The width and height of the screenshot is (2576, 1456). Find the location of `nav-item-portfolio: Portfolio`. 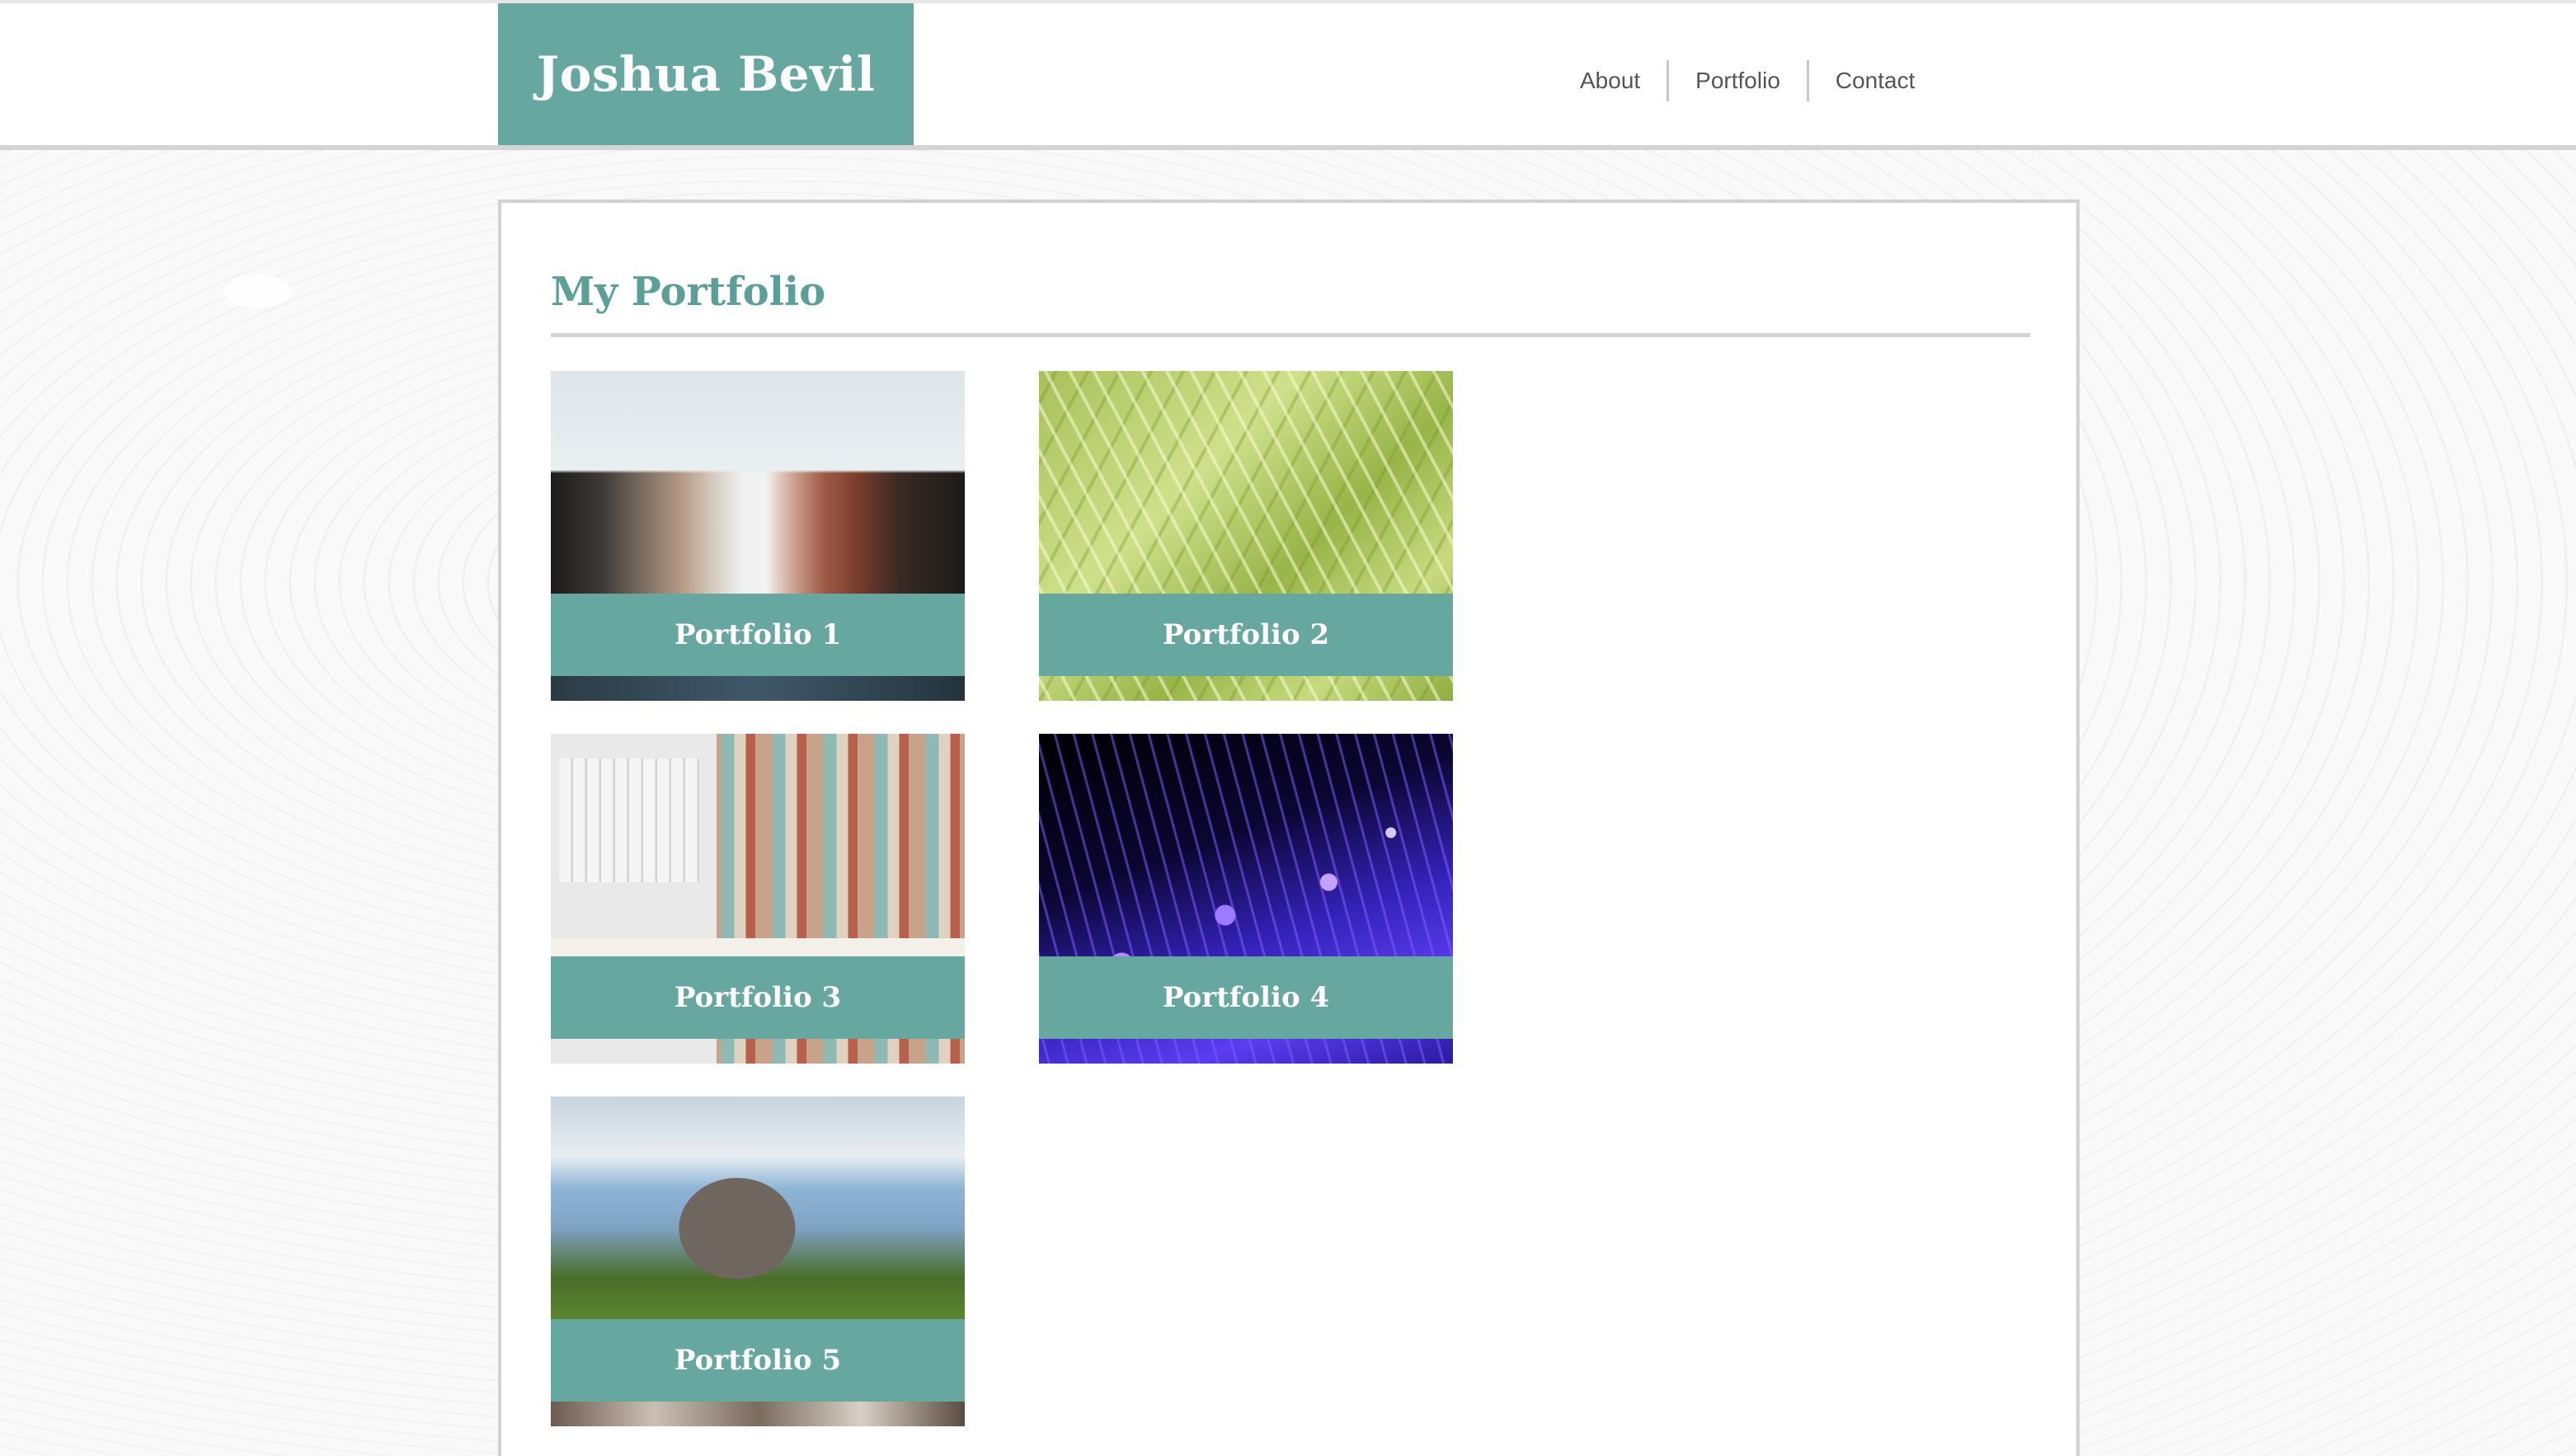

nav-item-portfolio: Portfolio is located at coordinates (1738, 80).